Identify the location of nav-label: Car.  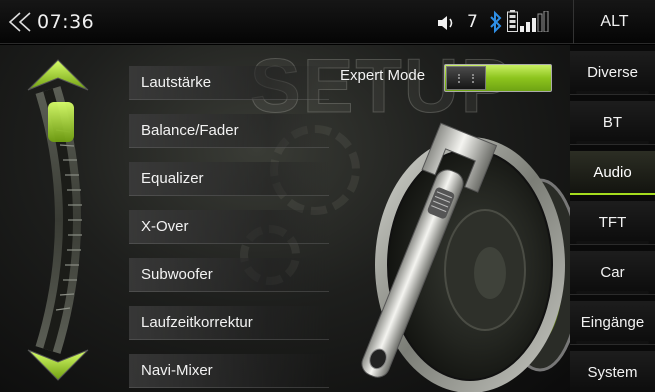
(612, 272).